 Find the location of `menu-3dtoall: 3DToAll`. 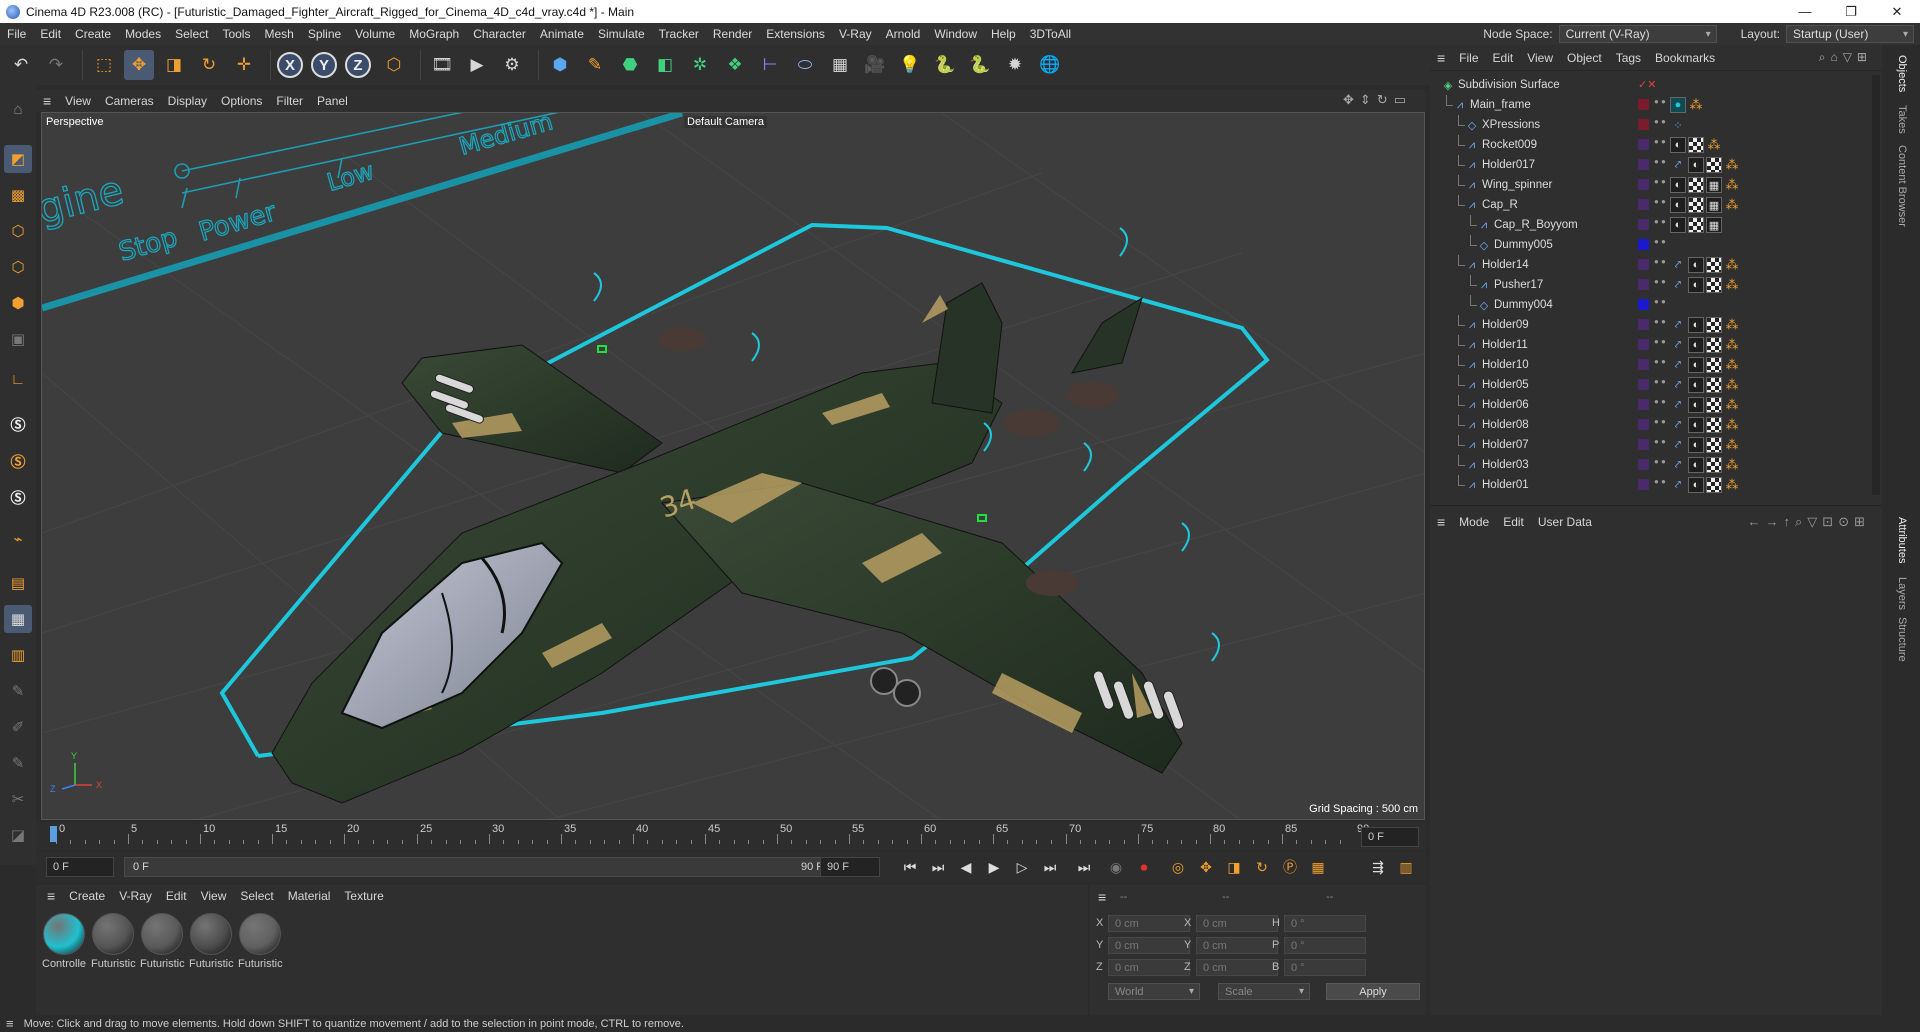

menu-3dtoall: 3DToAll is located at coordinates (1050, 34).